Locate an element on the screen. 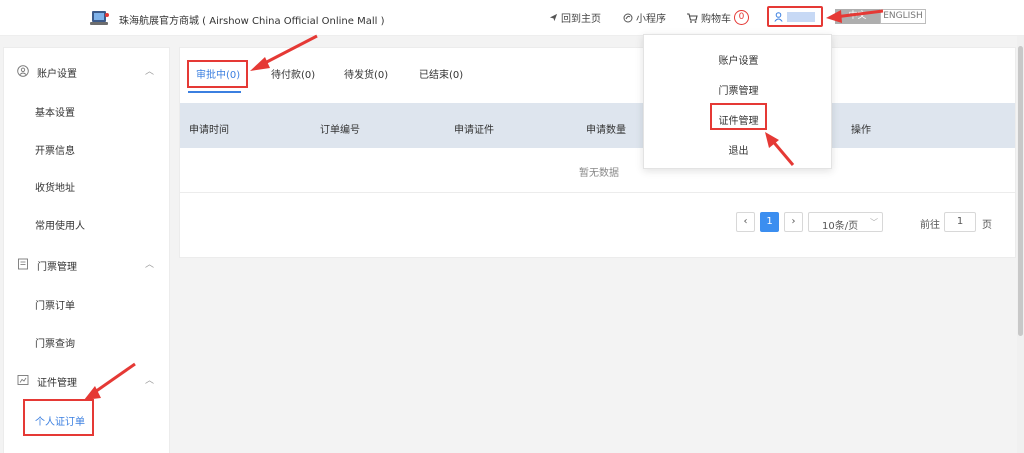 Image resolution: width=1024 pixels, height=453 pixels. menu-item-logout: 退出 is located at coordinates (738, 149).